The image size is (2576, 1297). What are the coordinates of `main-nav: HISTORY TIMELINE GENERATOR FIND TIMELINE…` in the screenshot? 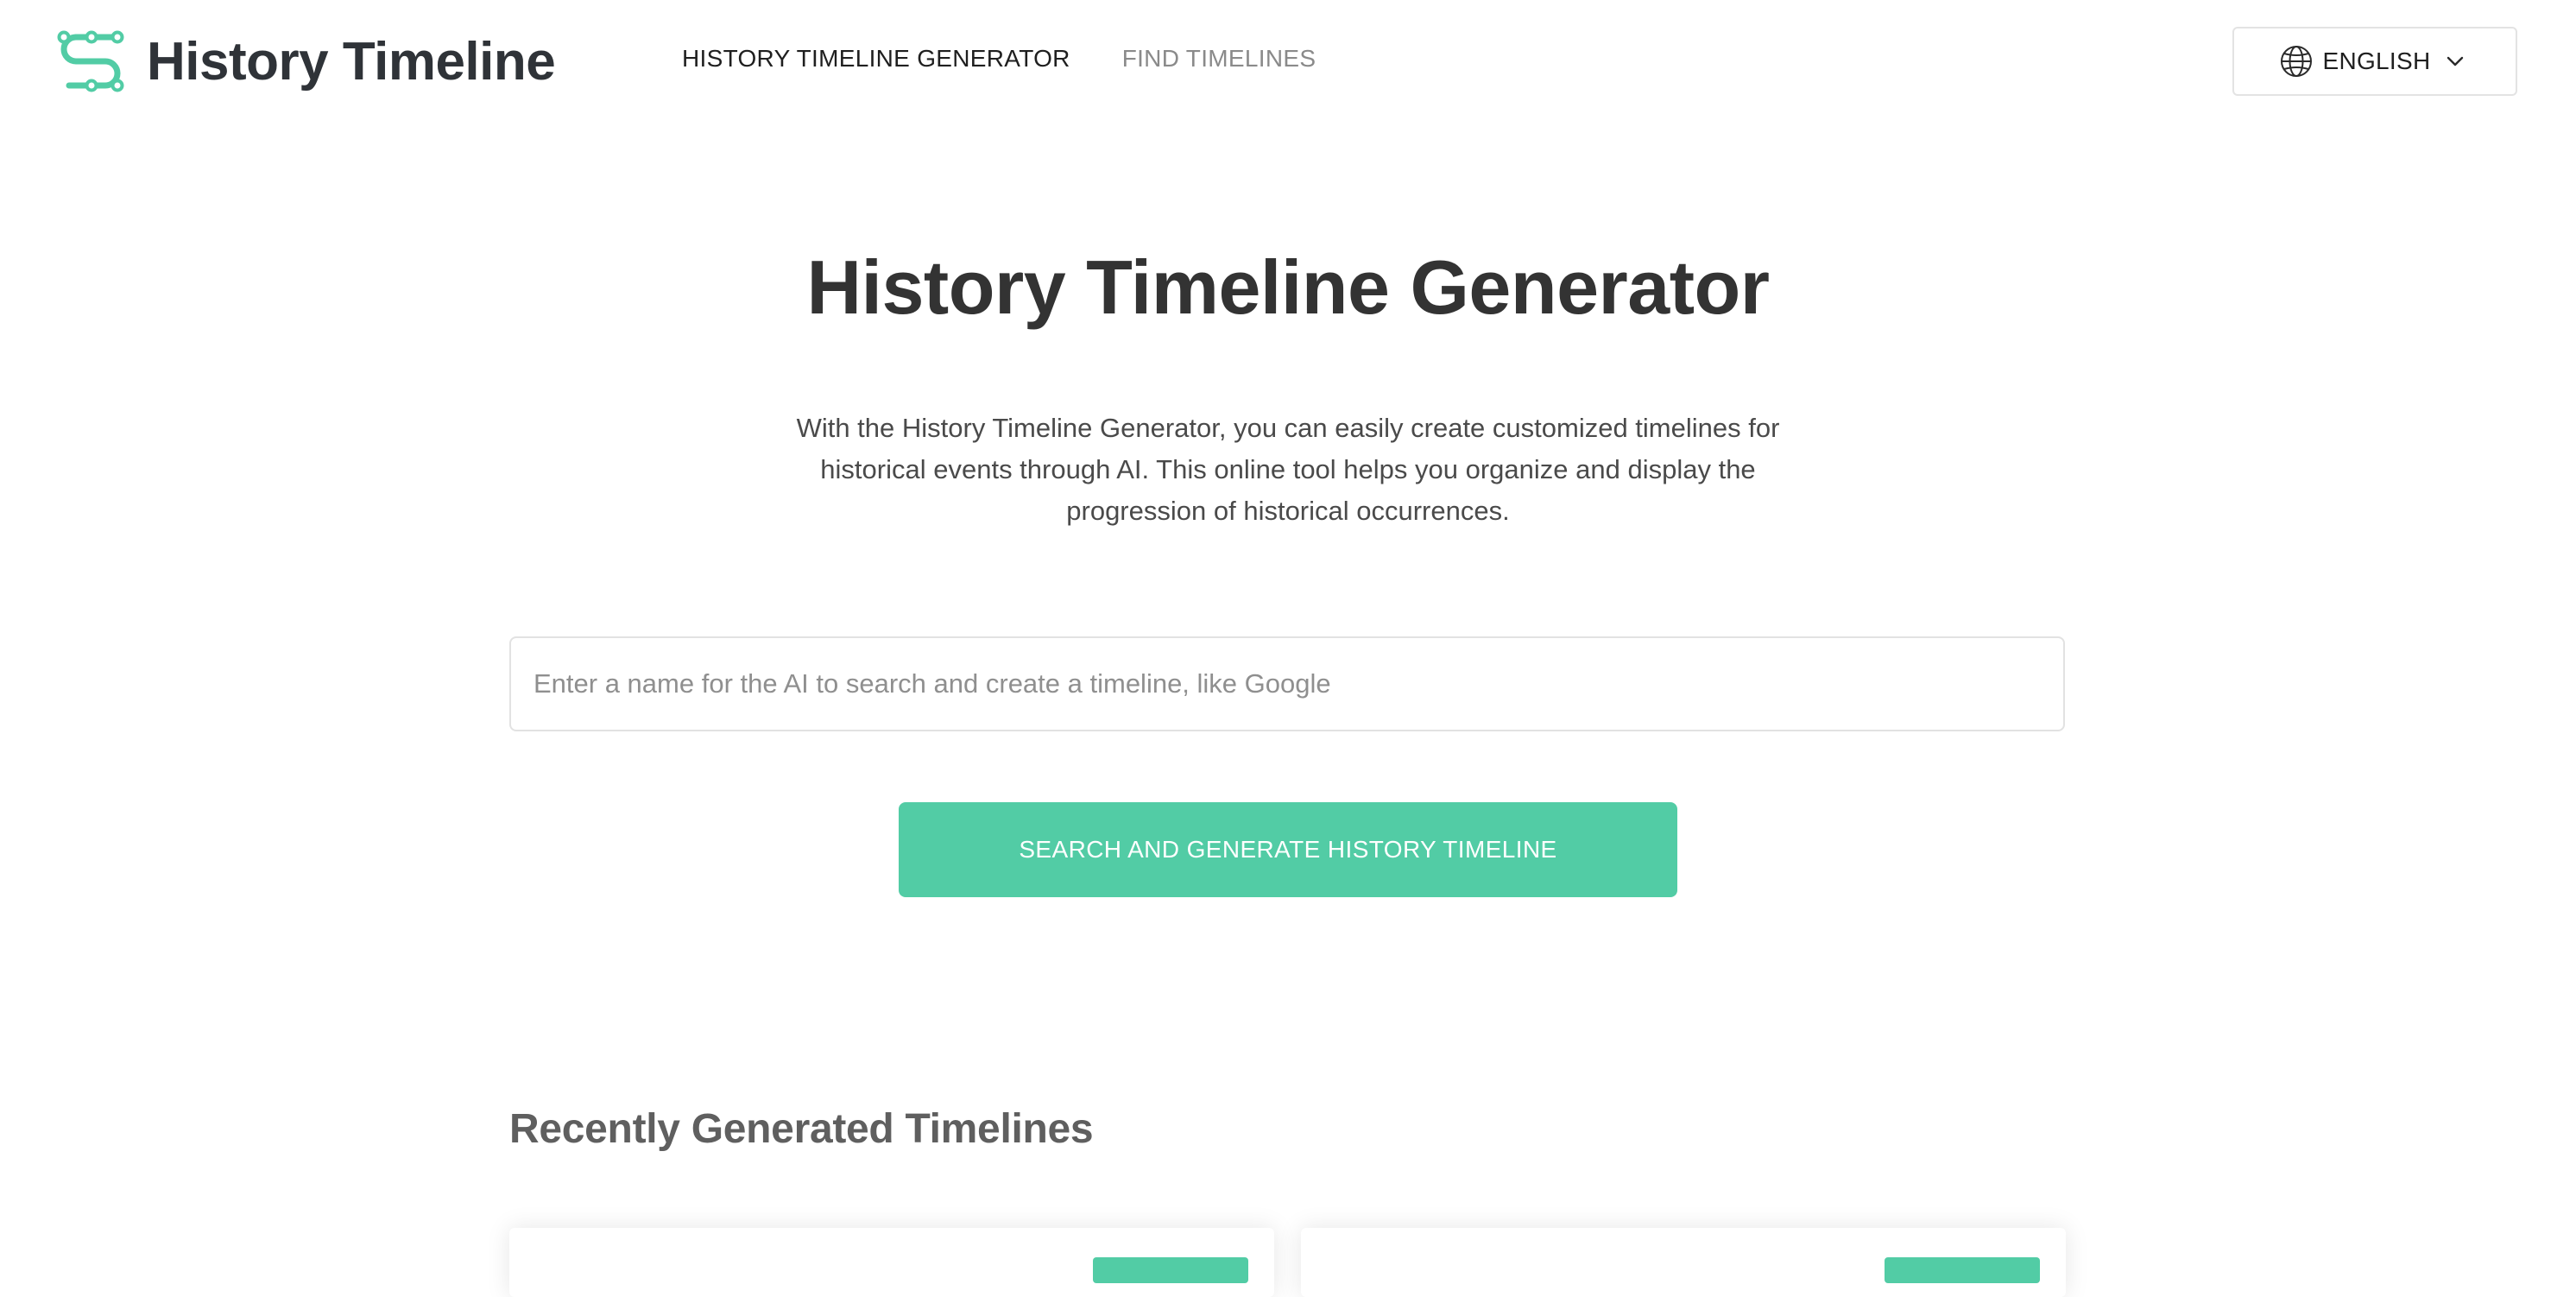 It's located at (999, 59).